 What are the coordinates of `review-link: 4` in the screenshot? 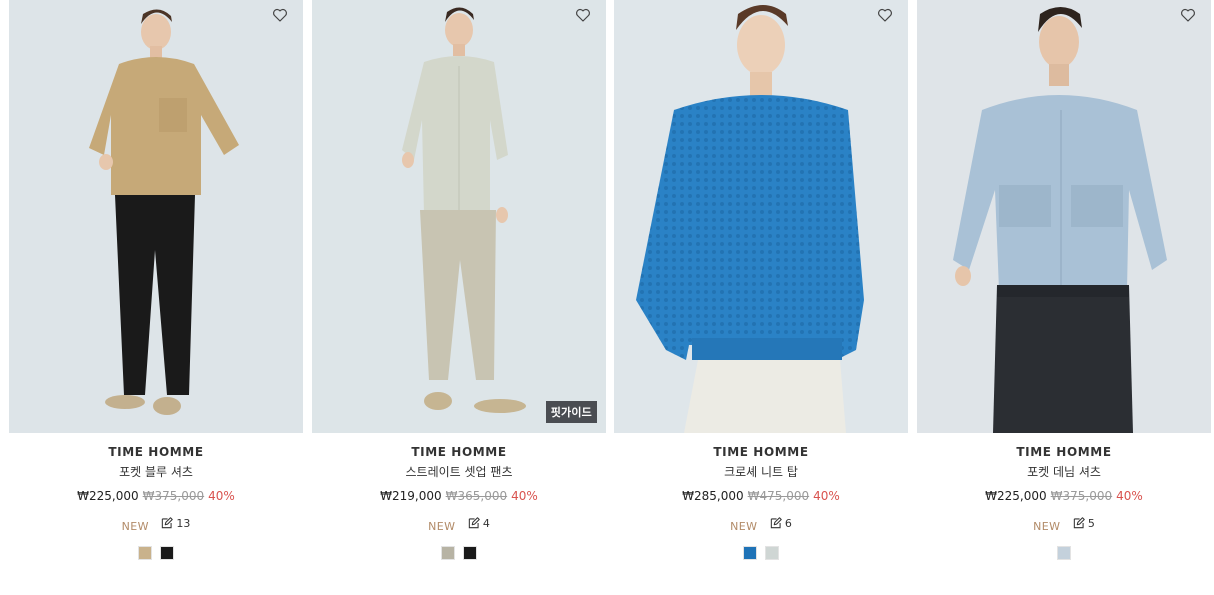 It's located at (478, 523).